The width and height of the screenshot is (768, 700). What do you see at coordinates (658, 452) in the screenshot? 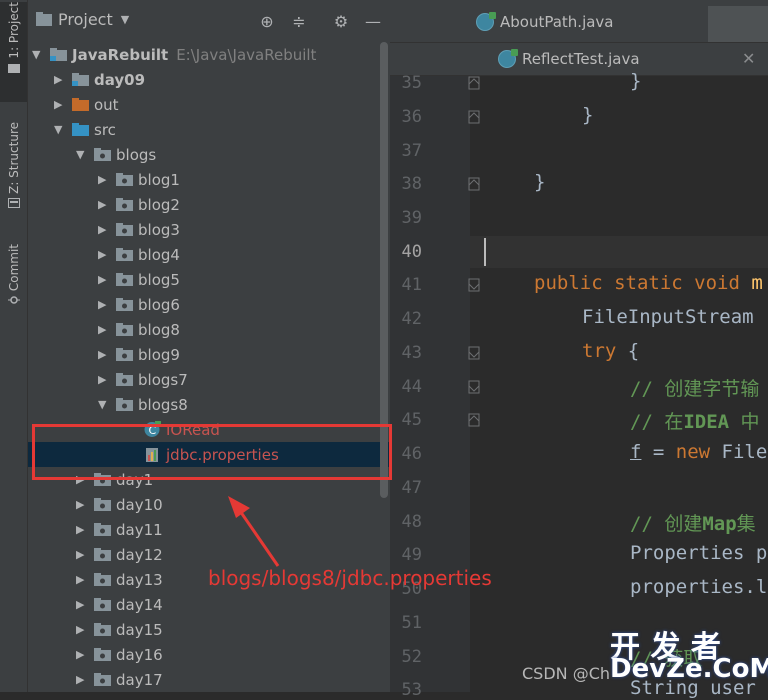
I see `code-text: =` at bounding box center [658, 452].